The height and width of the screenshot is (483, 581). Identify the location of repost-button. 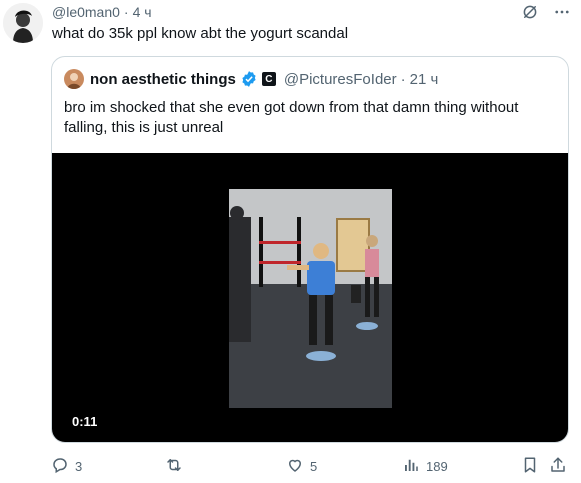
(177, 466).